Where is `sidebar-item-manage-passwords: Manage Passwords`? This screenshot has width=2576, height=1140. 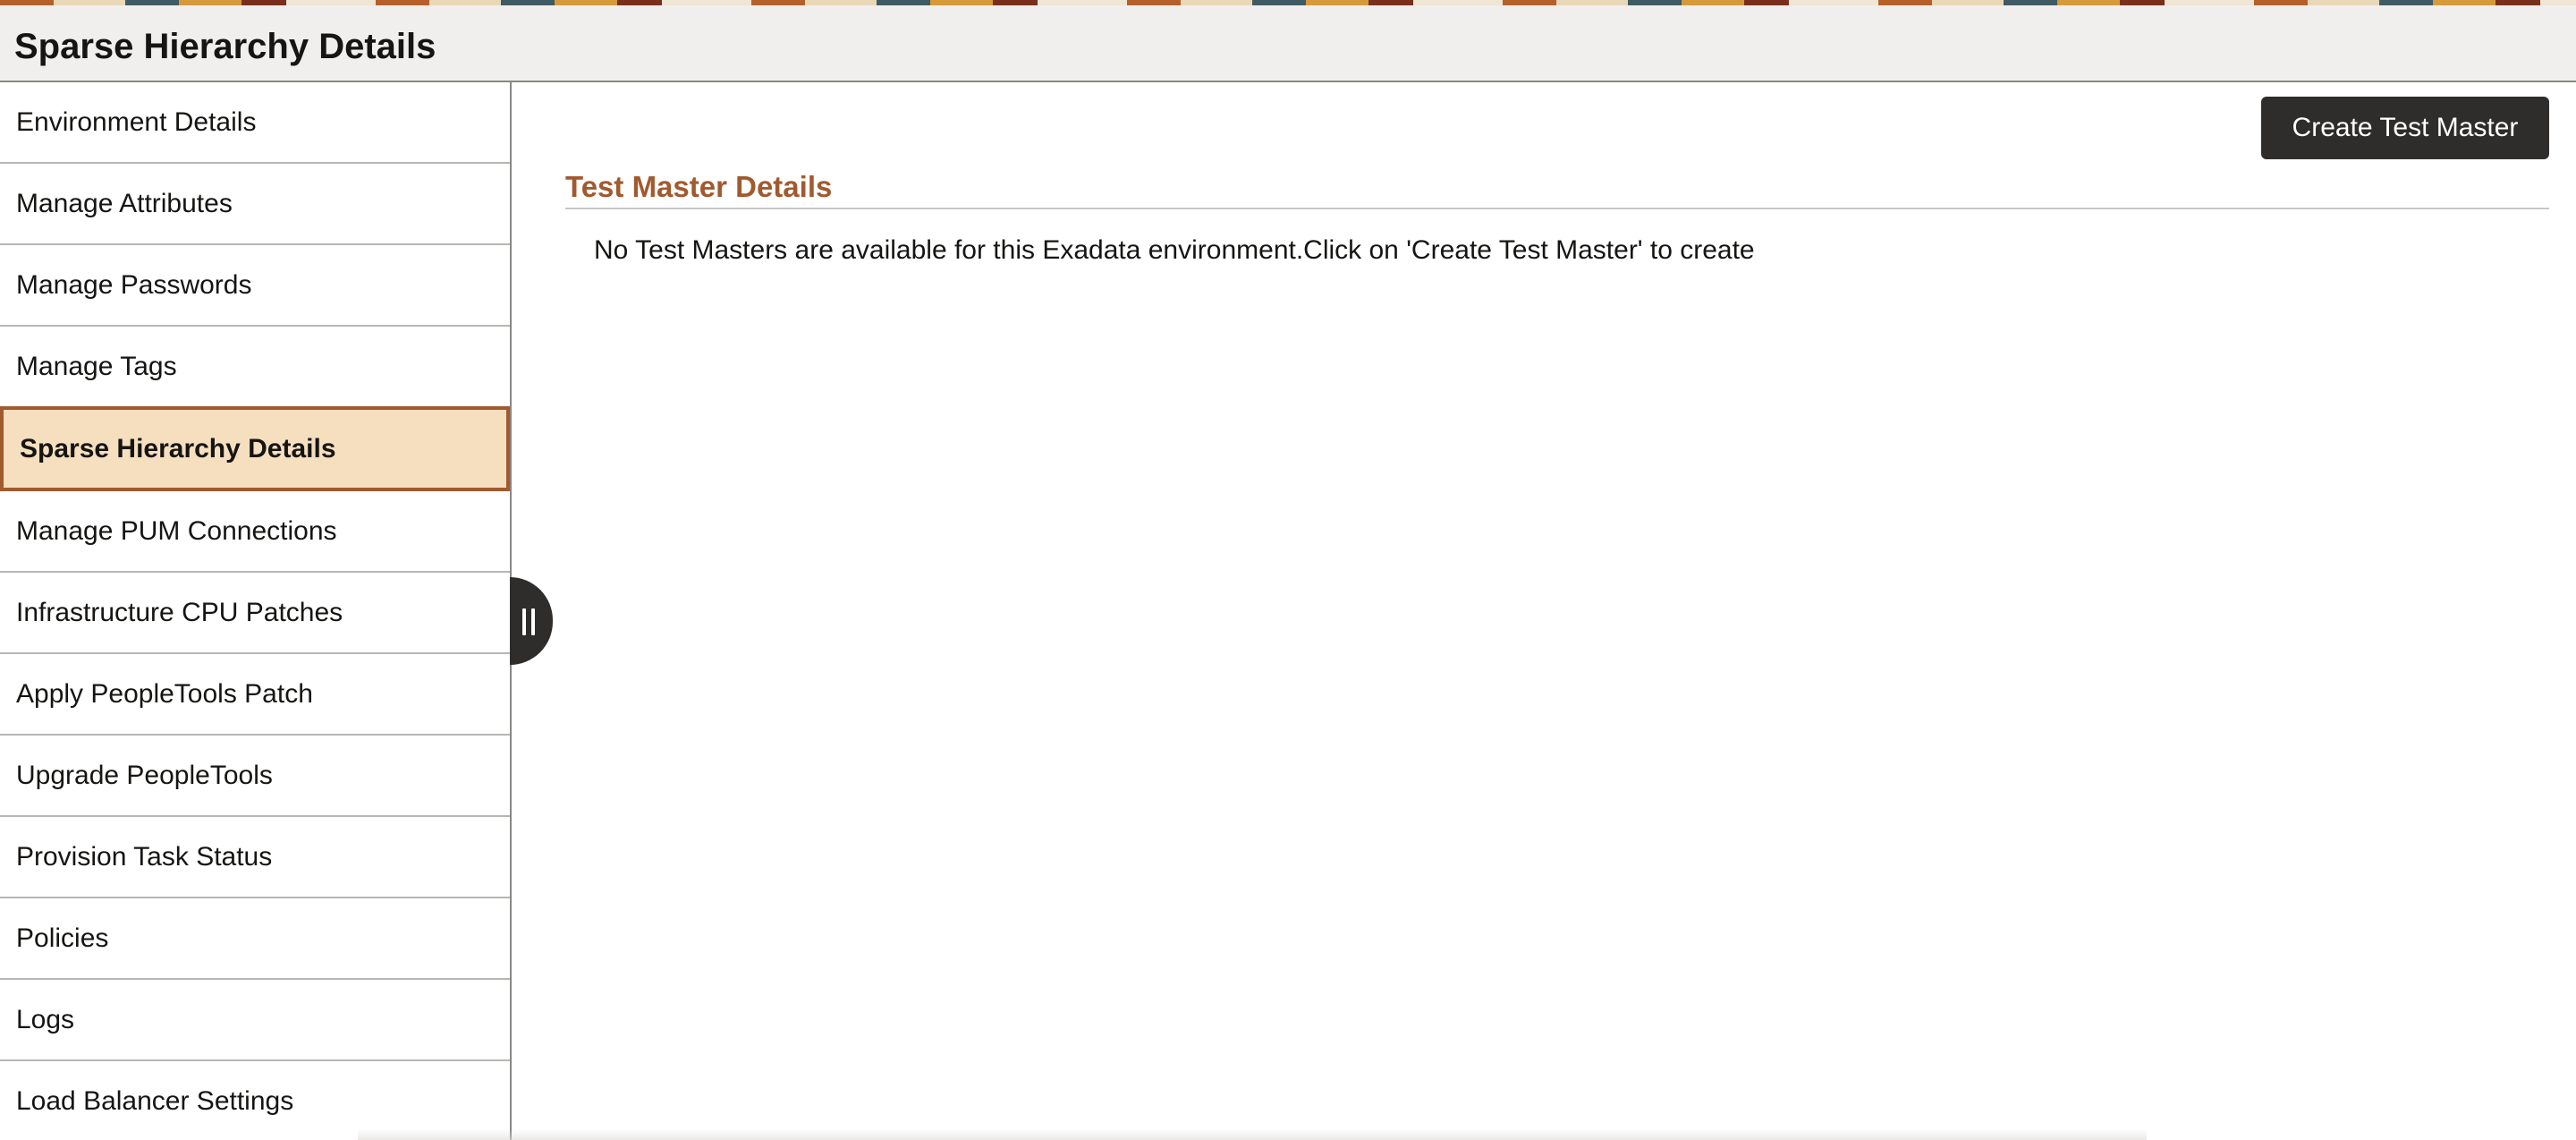 sidebar-item-manage-passwords: Manage Passwords is located at coordinates (255, 286).